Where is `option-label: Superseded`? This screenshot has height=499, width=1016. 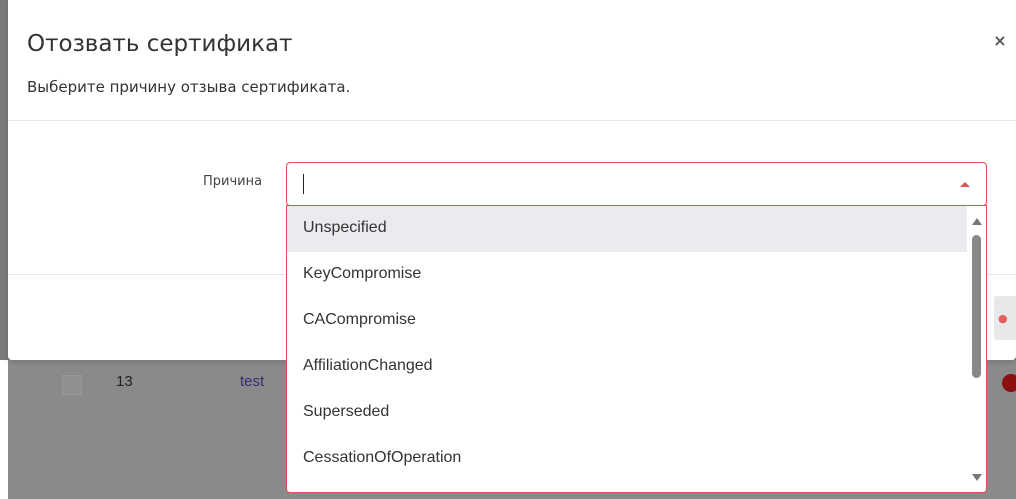 option-label: Superseded is located at coordinates (346, 411).